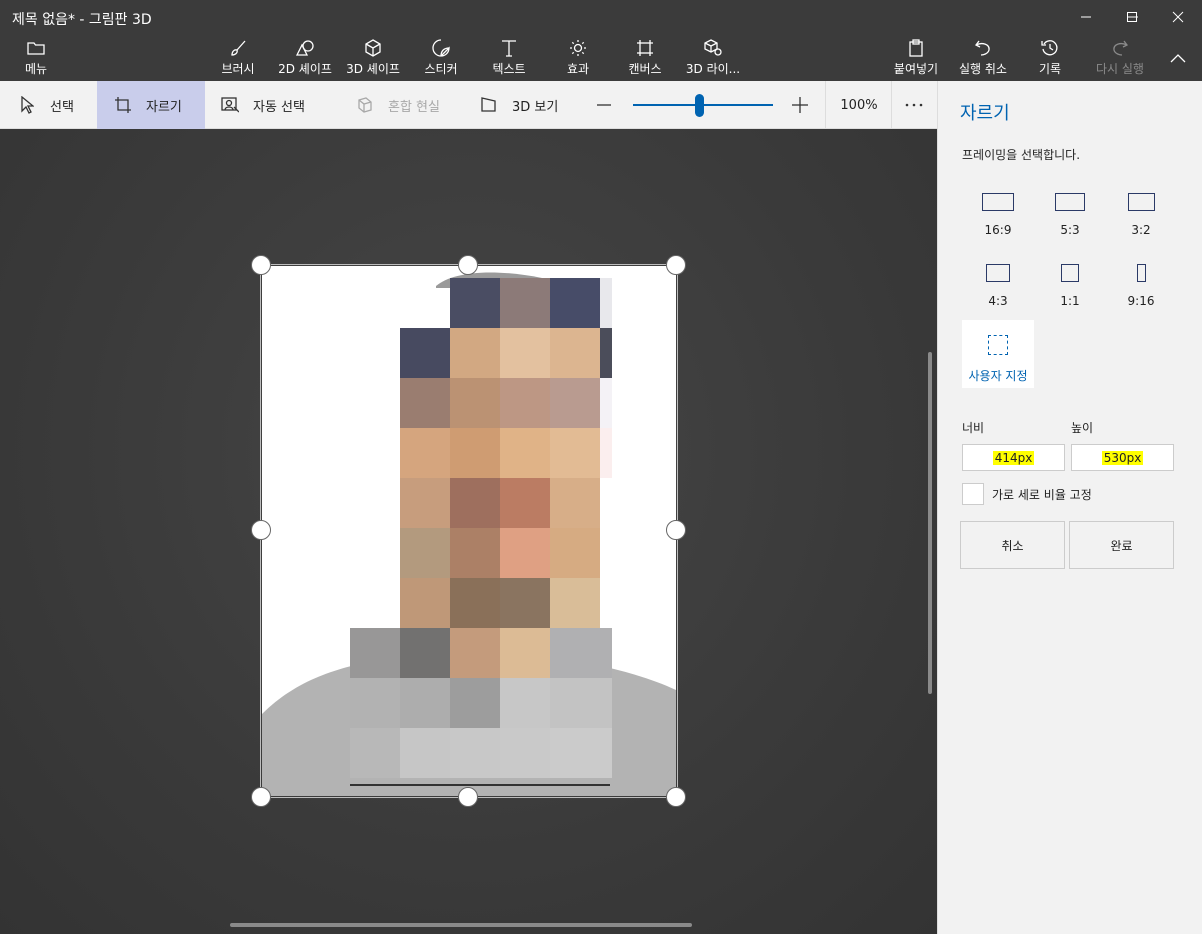  I want to click on crop-tool: 자르기, so click(151, 105).